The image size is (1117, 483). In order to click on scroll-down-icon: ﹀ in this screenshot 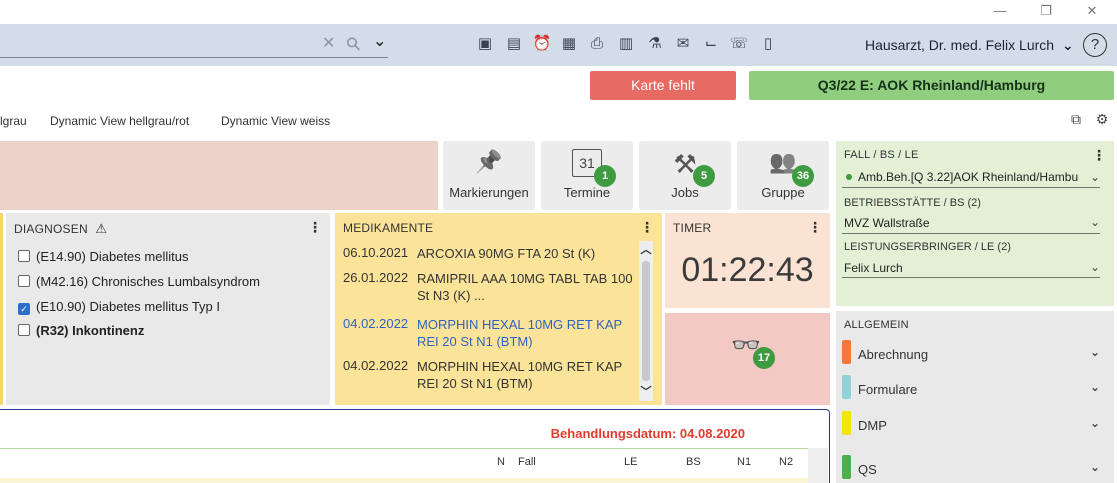, I will do `click(646, 391)`.